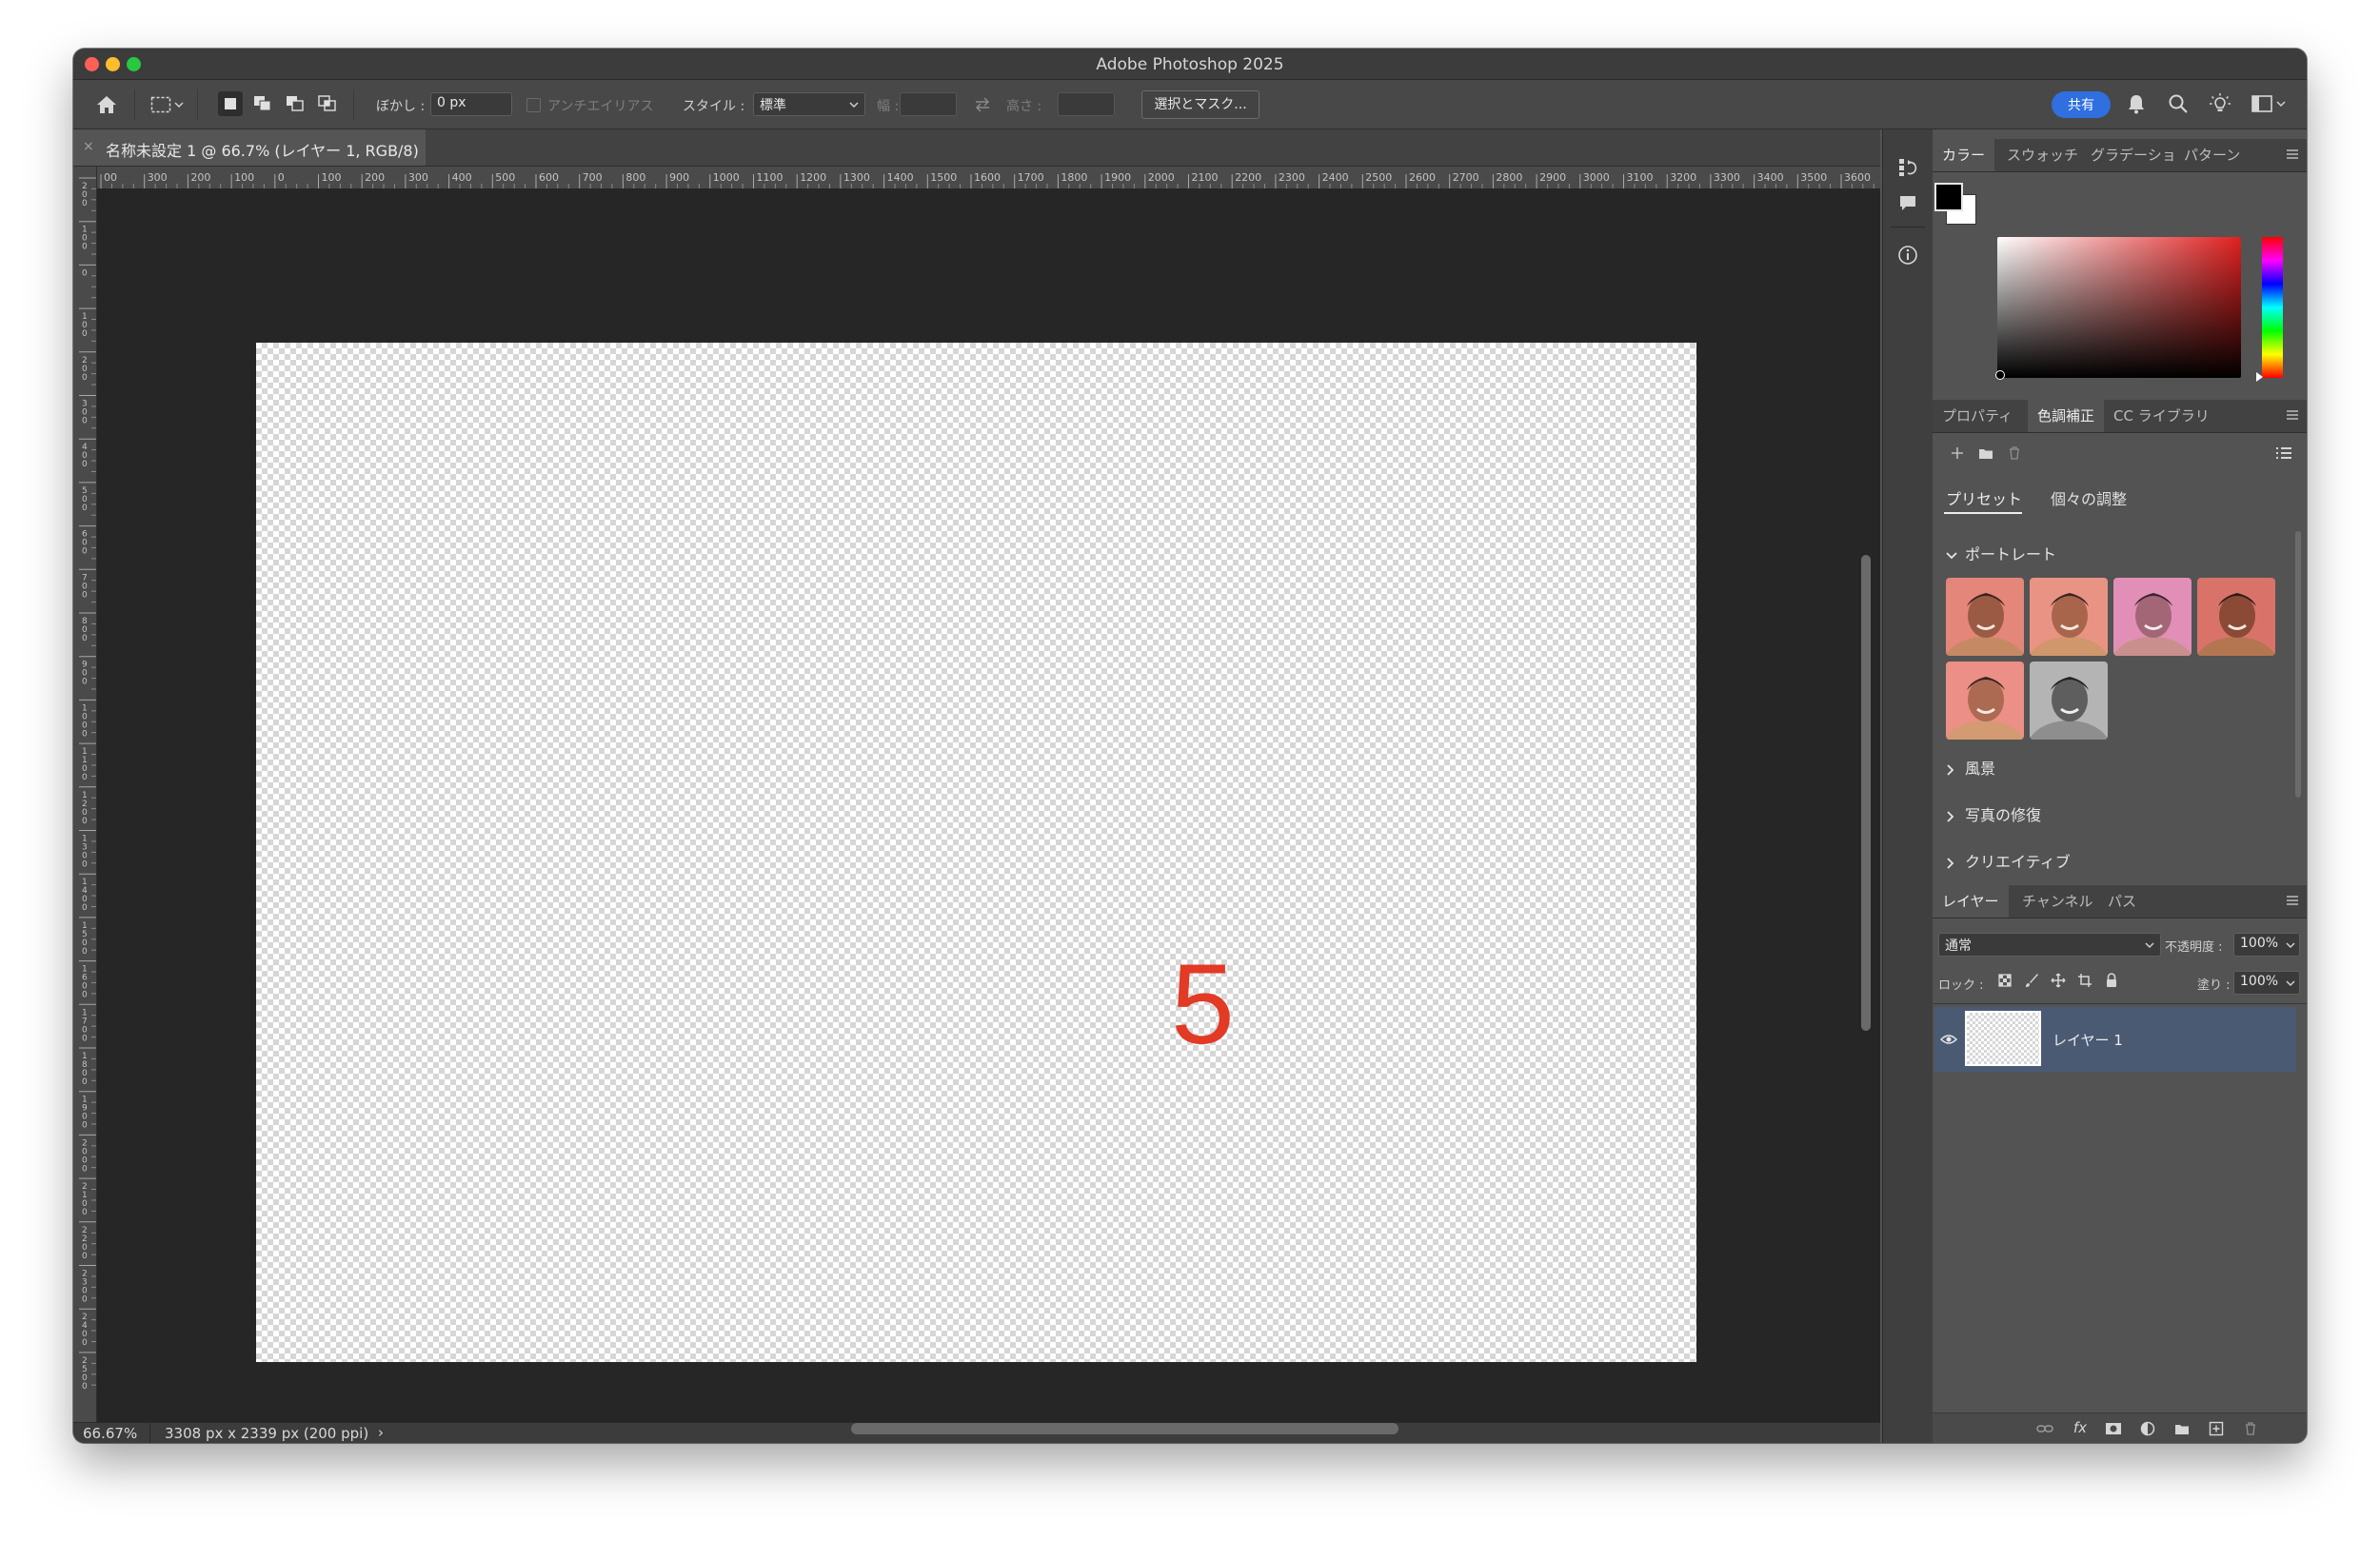 This screenshot has width=2380, height=1541. Describe the element at coordinates (1907, 203) in the screenshot. I see `comments-icon` at that location.